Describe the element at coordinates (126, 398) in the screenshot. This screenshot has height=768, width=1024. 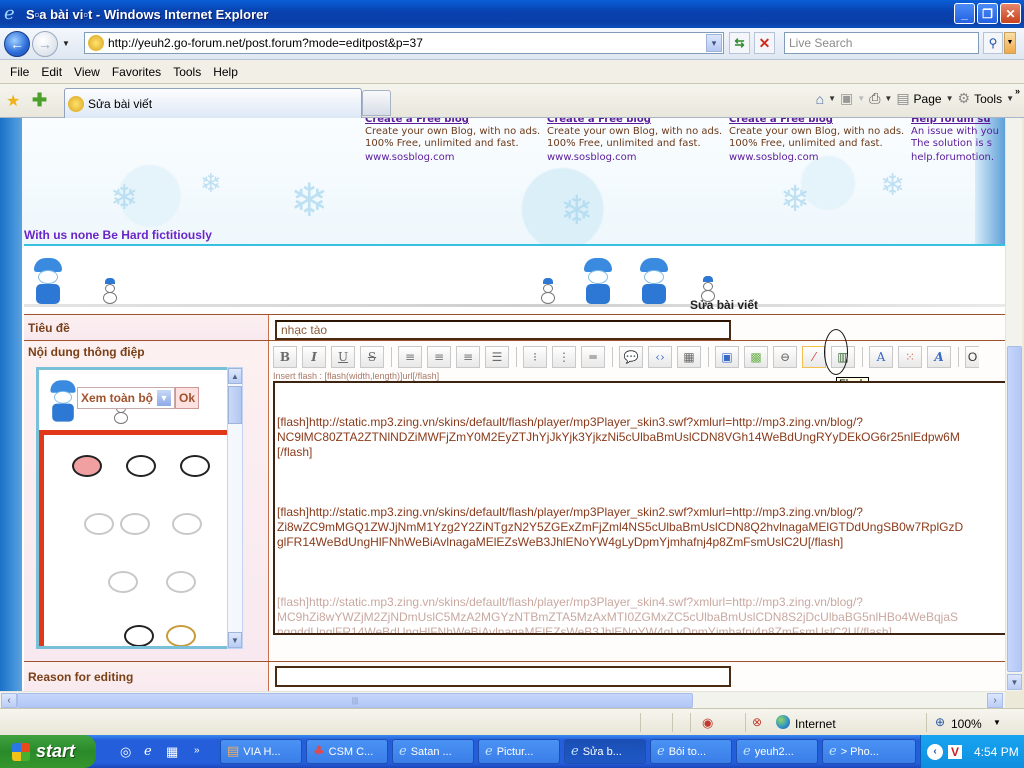
I see `smiley-view-select: Xem toàn bộ ▼` at that location.